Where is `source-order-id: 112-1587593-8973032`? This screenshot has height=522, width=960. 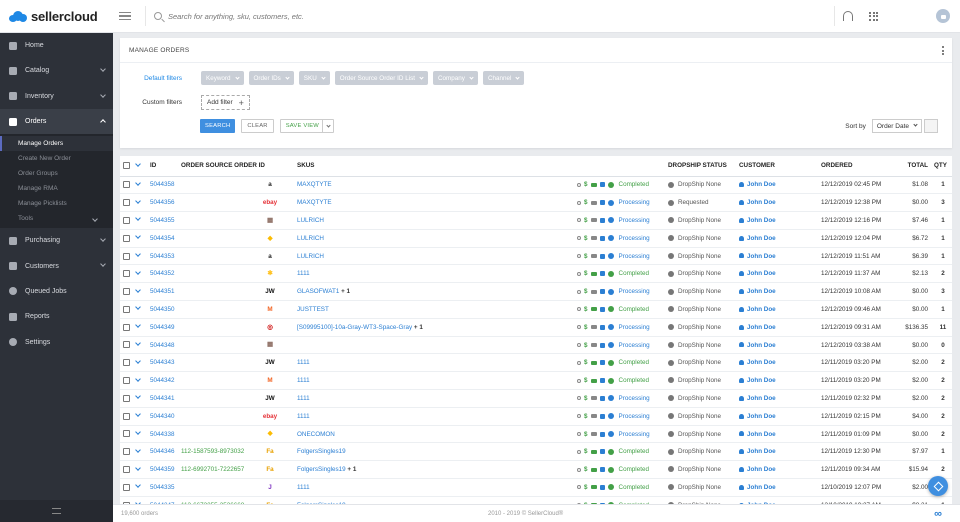 source-order-id: 112-1587593-8973032 is located at coordinates (217, 451).